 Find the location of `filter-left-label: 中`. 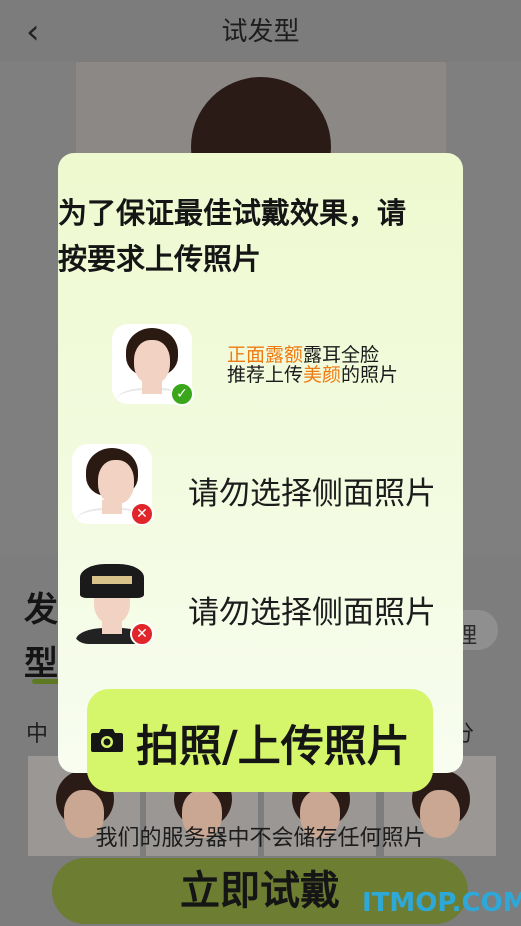

filter-left-label: 中 is located at coordinates (37, 732).